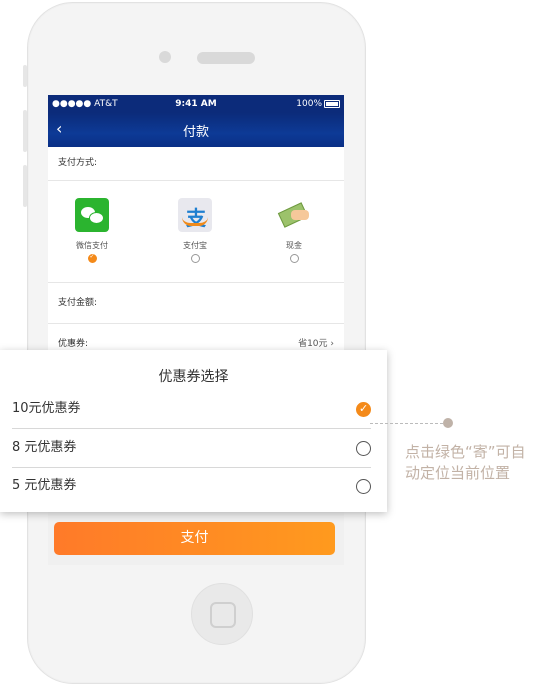  Describe the element at coordinates (191, 486) in the screenshot. I see `coupon-option-5: 5 元优惠券` at that location.